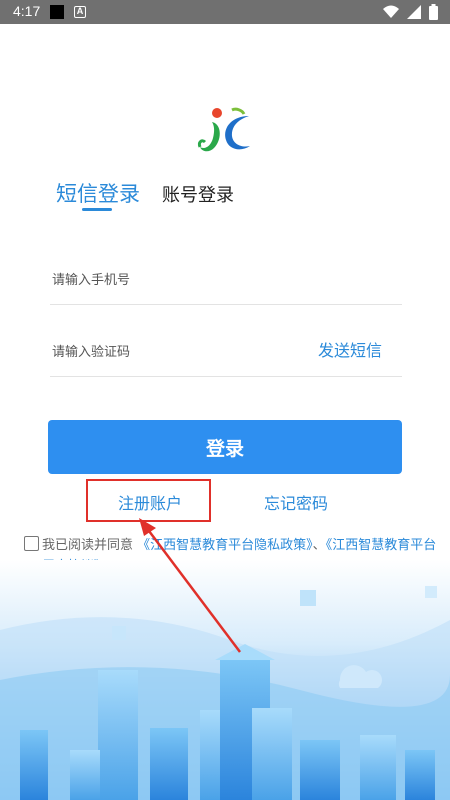  What do you see at coordinates (224, 129) in the screenshot?
I see `jc-logo-icon` at bounding box center [224, 129].